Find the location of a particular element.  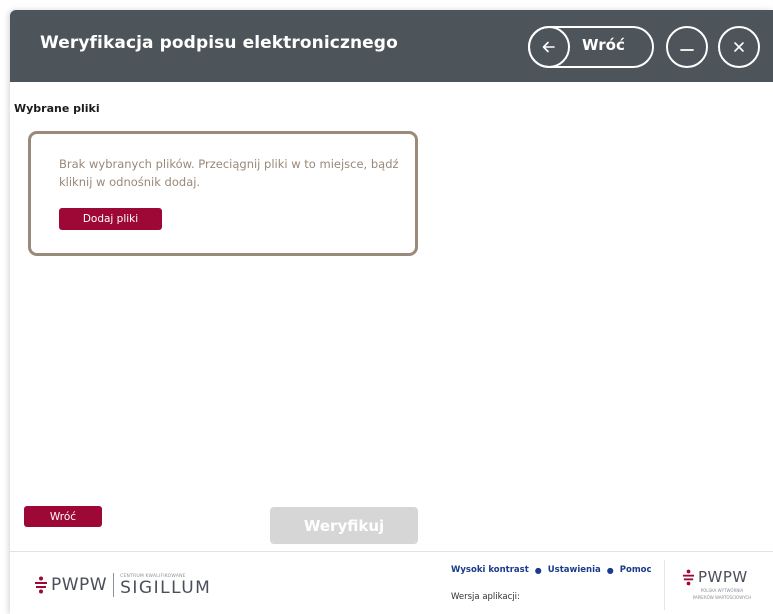

arrow-left-icon is located at coordinates (549, 47).